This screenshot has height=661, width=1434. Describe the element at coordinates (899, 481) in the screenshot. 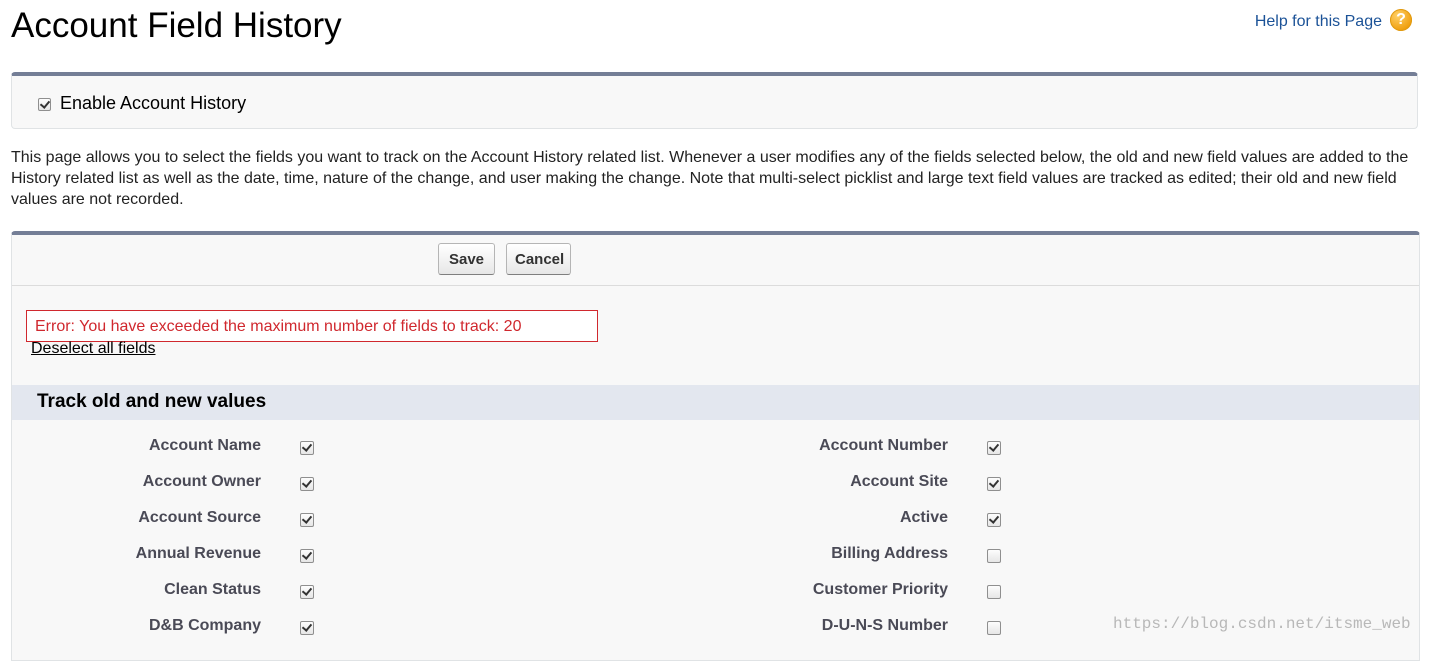

I see `field-label: Account Site` at that location.